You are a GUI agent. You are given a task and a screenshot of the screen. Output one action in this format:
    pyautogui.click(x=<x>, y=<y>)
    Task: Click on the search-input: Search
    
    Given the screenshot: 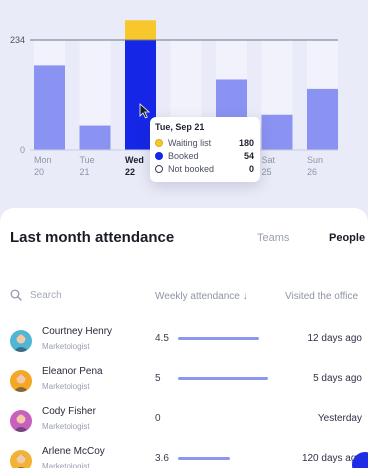 What is the action you would take?
    pyautogui.click(x=36, y=295)
    